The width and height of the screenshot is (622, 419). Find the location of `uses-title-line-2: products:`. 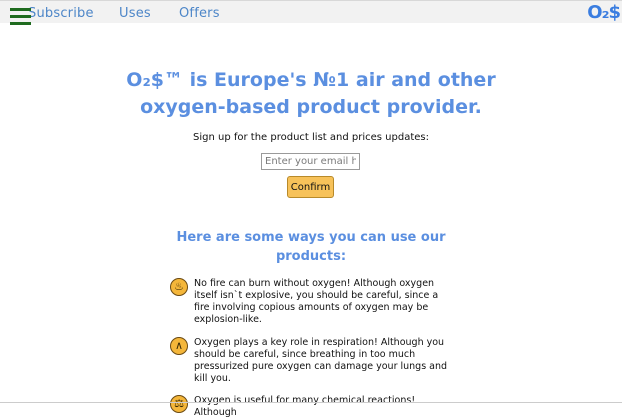

uses-title-line-2: products: is located at coordinates (311, 256).